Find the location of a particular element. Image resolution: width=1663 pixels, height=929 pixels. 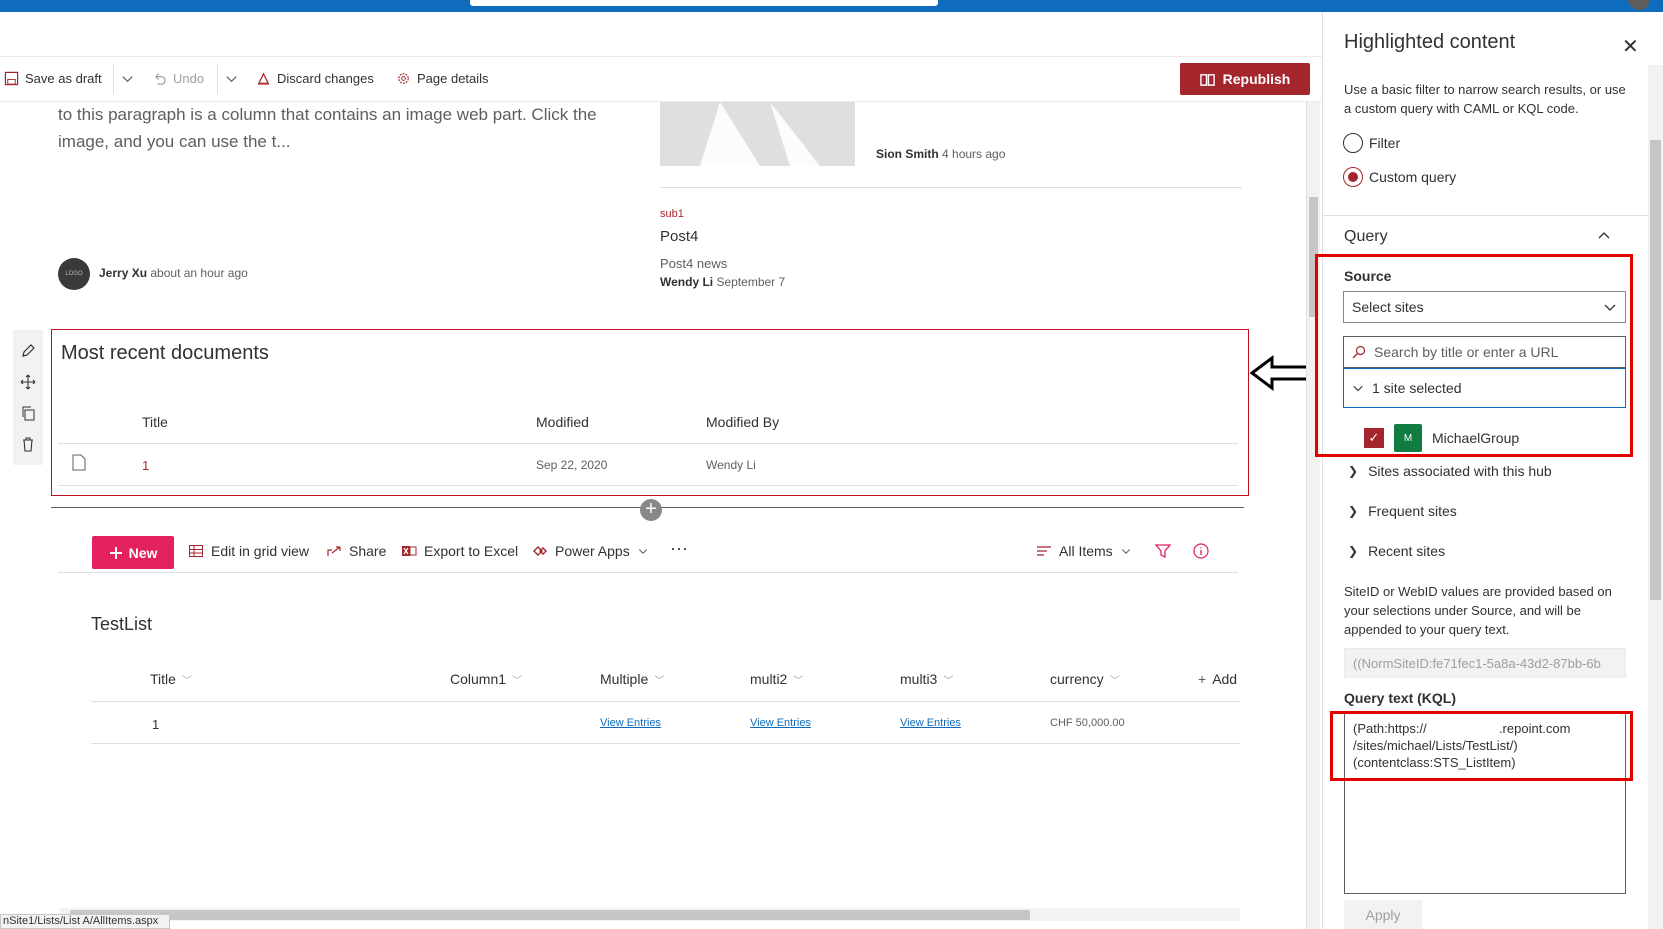

news-meta-2: Wendy Li September 7 is located at coordinates (723, 282).